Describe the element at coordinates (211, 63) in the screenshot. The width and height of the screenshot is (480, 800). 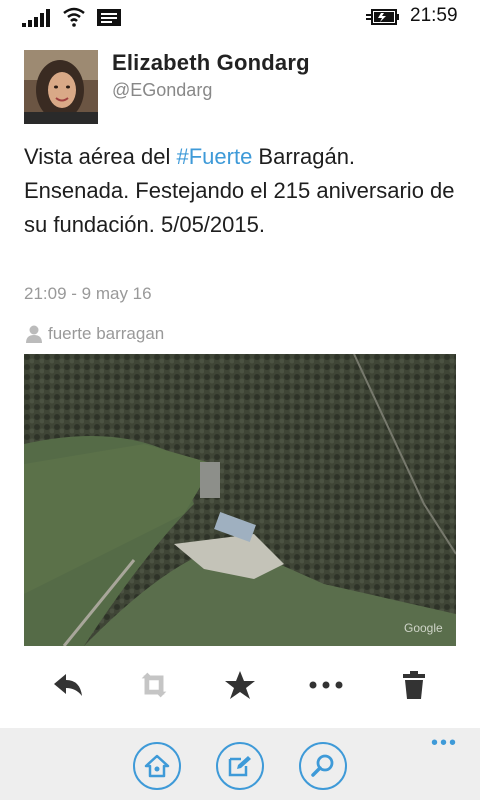
I see `author-name: Elizabeth Gondarg` at that location.